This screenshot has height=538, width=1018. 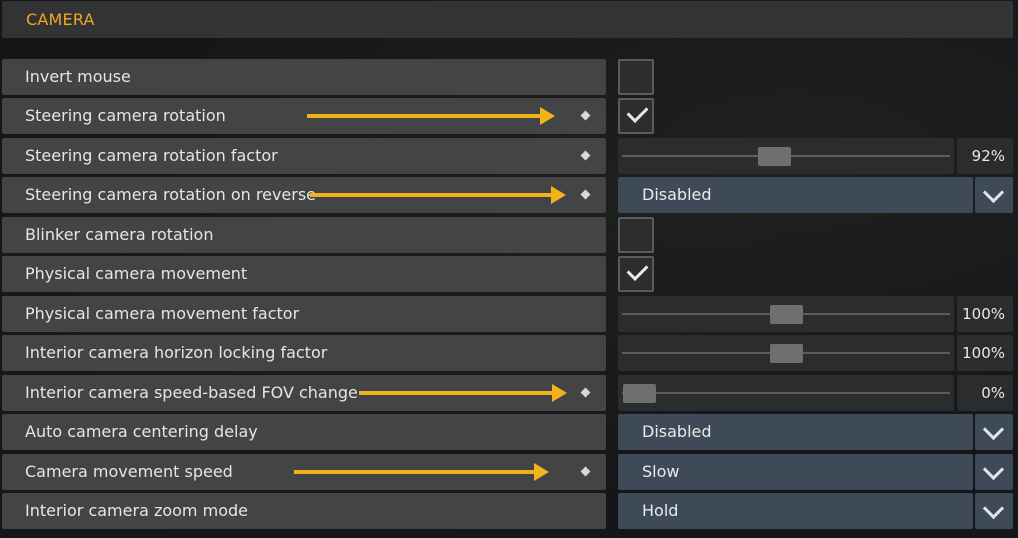 What do you see at coordinates (660, 510) in the screenshot?
I see `dropdown-value: Hold` at bounding box center [660, 510].